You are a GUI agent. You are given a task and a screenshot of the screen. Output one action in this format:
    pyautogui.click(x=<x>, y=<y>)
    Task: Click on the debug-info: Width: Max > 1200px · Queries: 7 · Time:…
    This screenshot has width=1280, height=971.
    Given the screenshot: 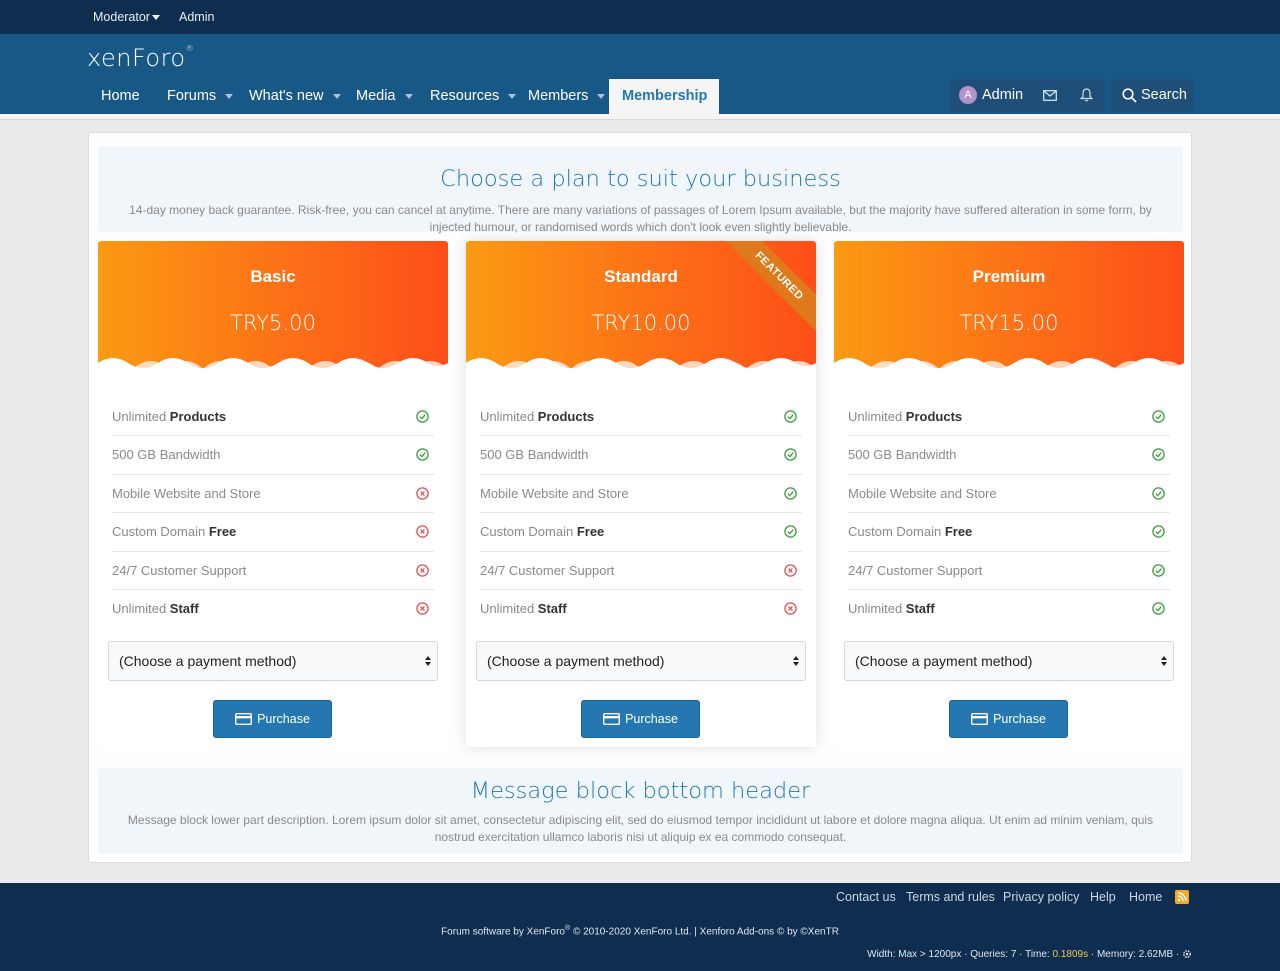 What is the action you would take?
    pyautogui.click(x=1029, y=954)
    